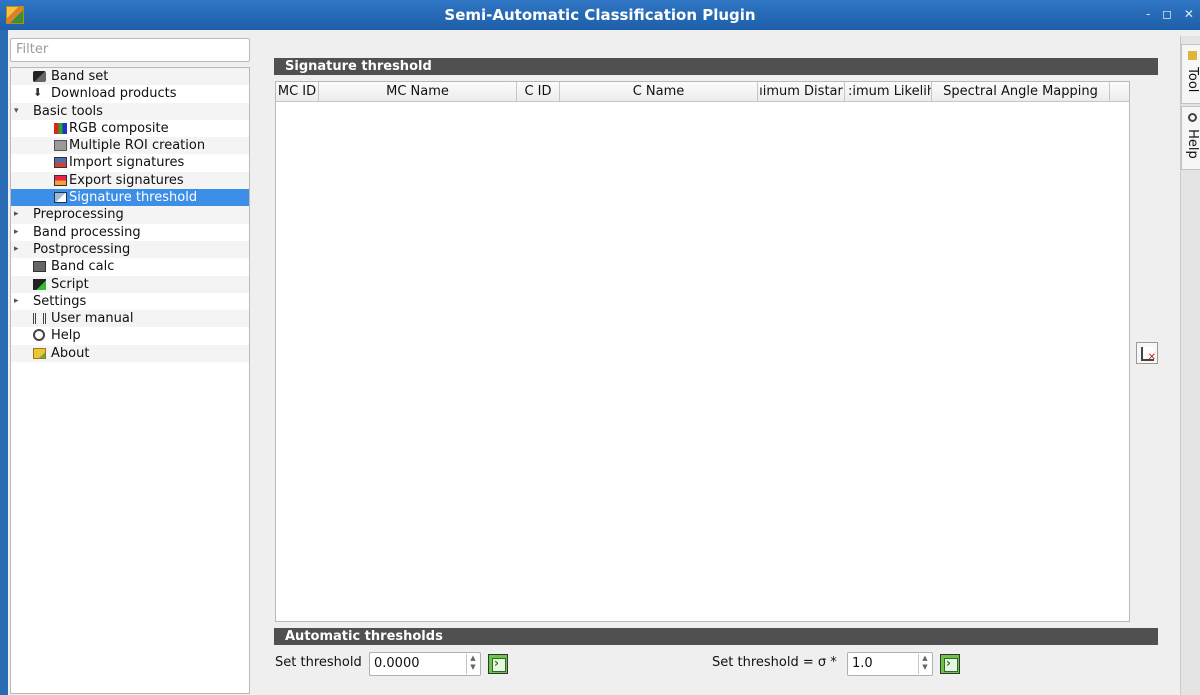 The width and height of the screenshot is (1200, 695). Describe the element at coordinates (130, 111) in the screenshot. I see `sidebar-item-basic-tools: ▾ Basic tools` at that location.